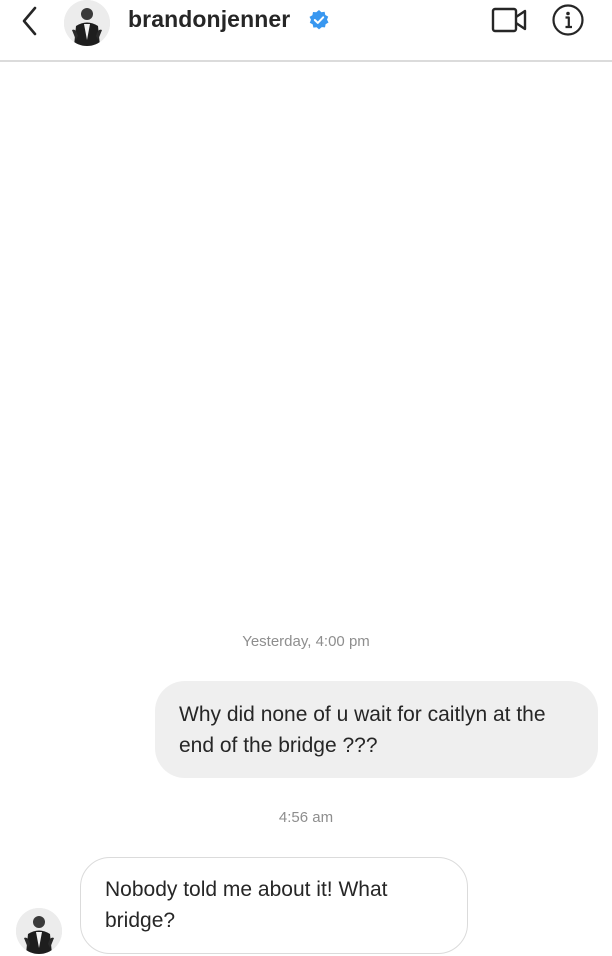 The height and width of the screenshot is (956, 612). I want to click on video-camera-icon, so click(509, 20).